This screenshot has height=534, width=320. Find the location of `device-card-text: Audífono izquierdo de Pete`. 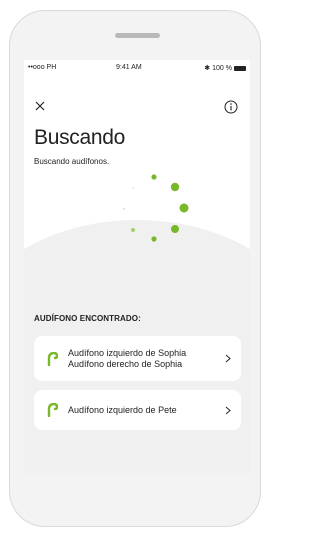

device-card-text: Audífono izquierdo de Pete is located at coordinates (122, 410).